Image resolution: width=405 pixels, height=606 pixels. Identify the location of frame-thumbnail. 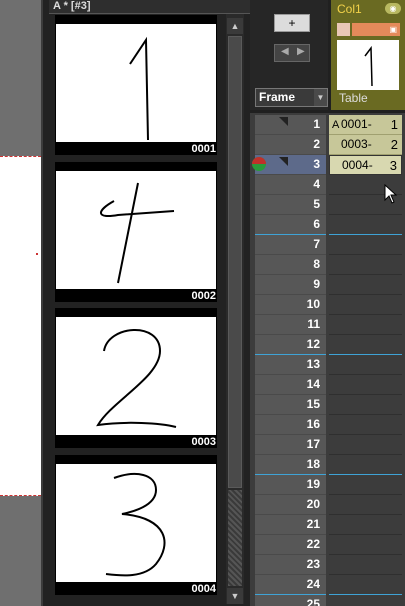
(136, 83).